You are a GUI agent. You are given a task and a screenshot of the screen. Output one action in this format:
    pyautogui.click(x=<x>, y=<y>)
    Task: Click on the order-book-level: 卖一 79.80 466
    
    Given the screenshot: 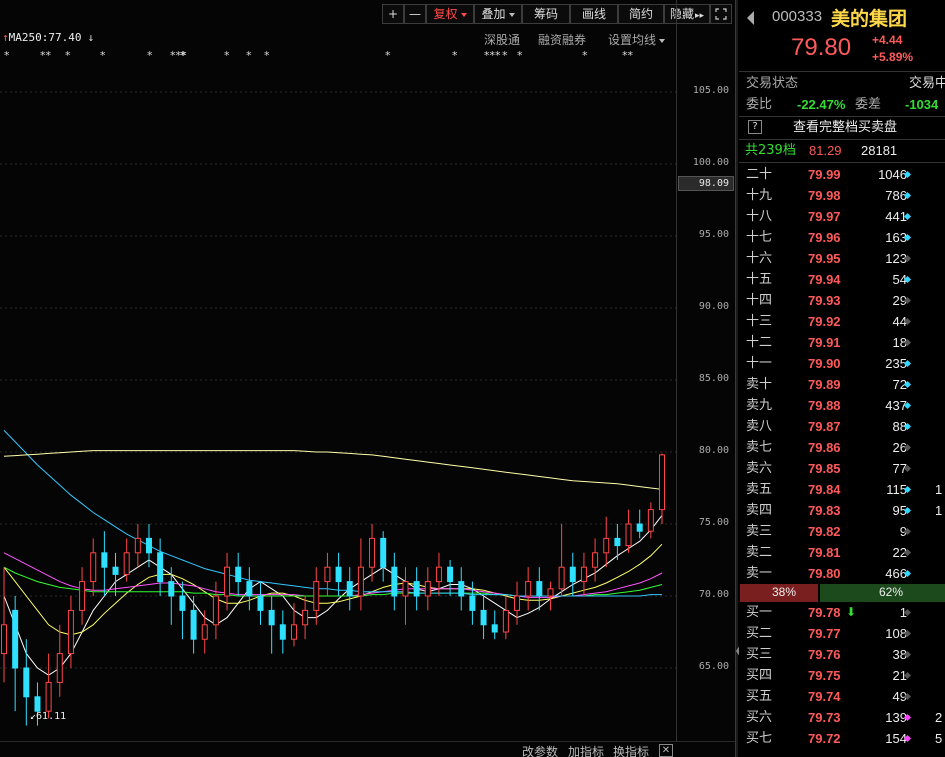 What is the action you would take?
    pyautogui.click(x=842, y=573)
    